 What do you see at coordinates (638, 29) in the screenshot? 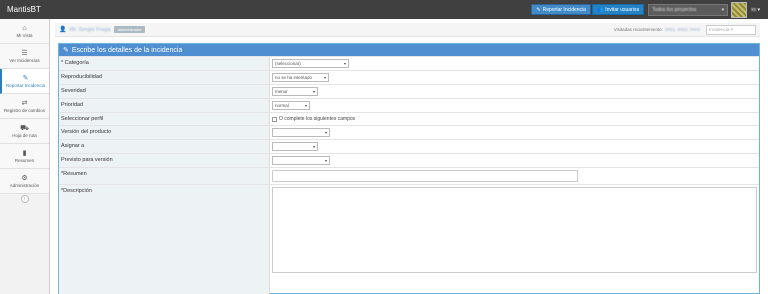
I see `recent-label: Visitadas recientemente:` at bounding box center [638, 29].